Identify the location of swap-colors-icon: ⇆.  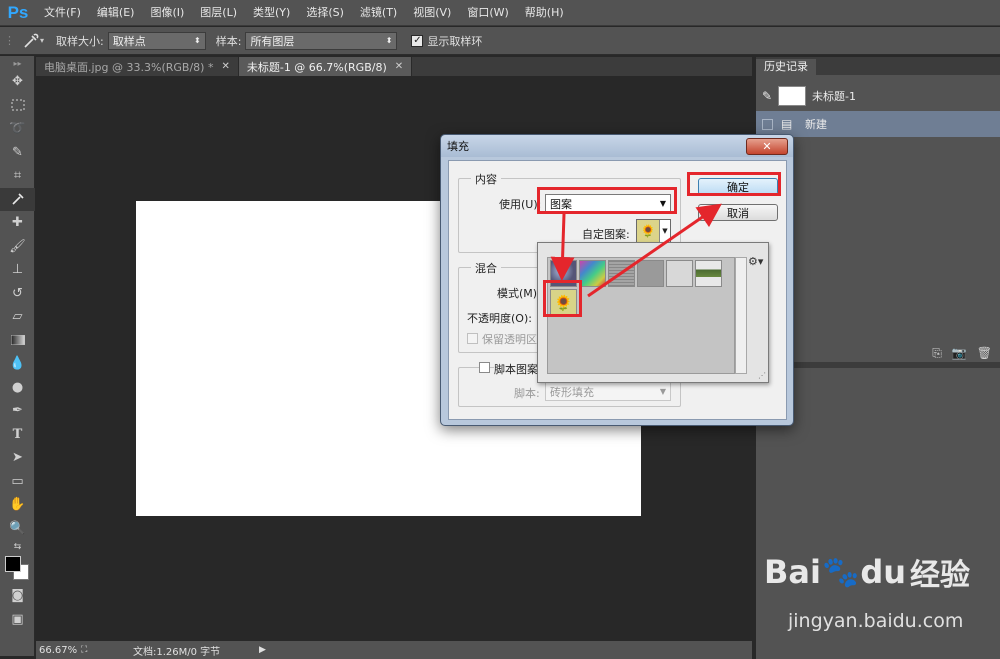
(17, 547).